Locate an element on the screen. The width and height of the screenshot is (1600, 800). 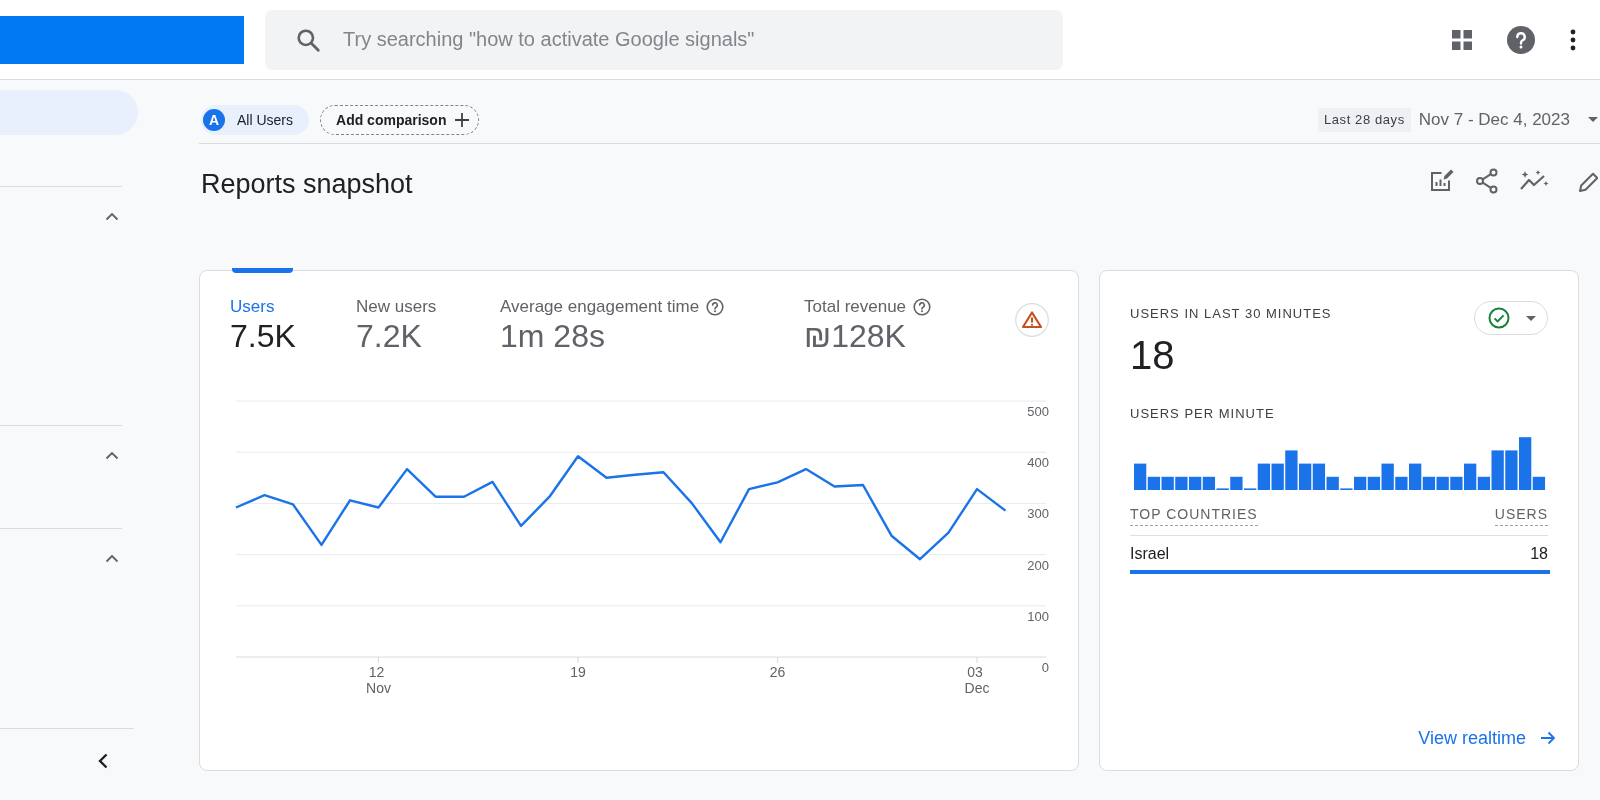
search-input: Try searching "how to activate Google signals" is located at coordinates (693, 39).